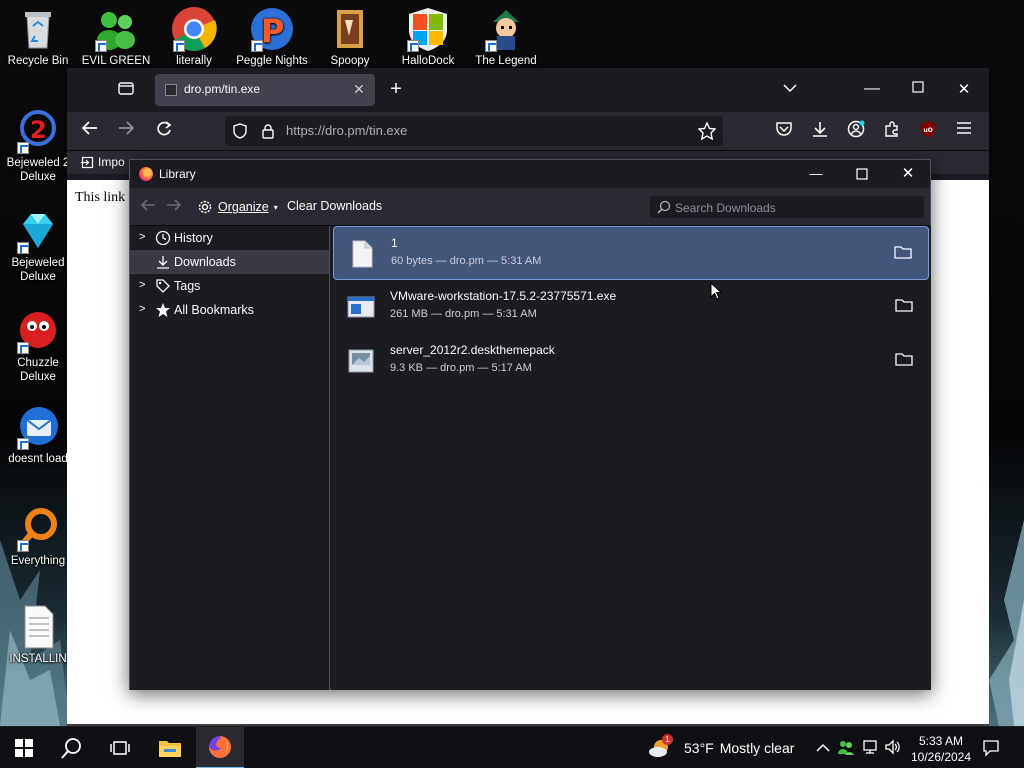  Describe the element at coordinates (350, 29) in the screenshot. I see `spoopy-icon` at that location.